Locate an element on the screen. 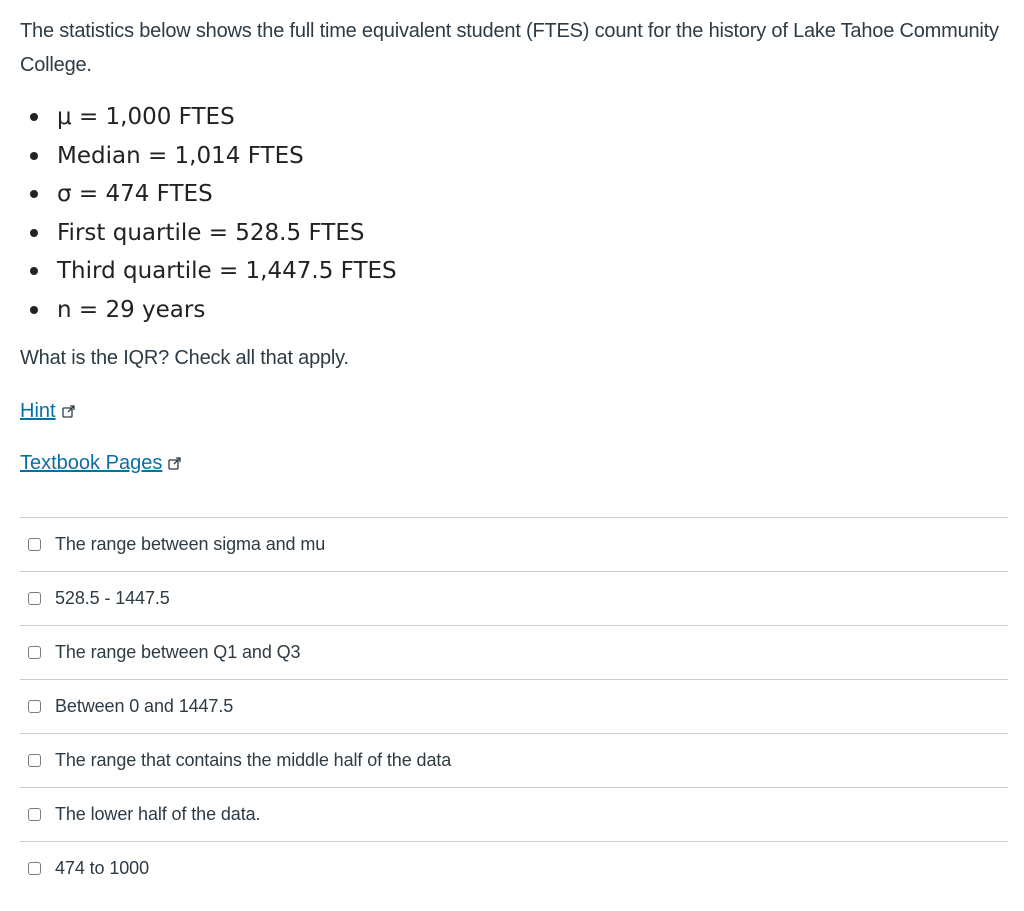  stat-sigma-text: σ = 474 FTES is located at coordinates (135, 194).